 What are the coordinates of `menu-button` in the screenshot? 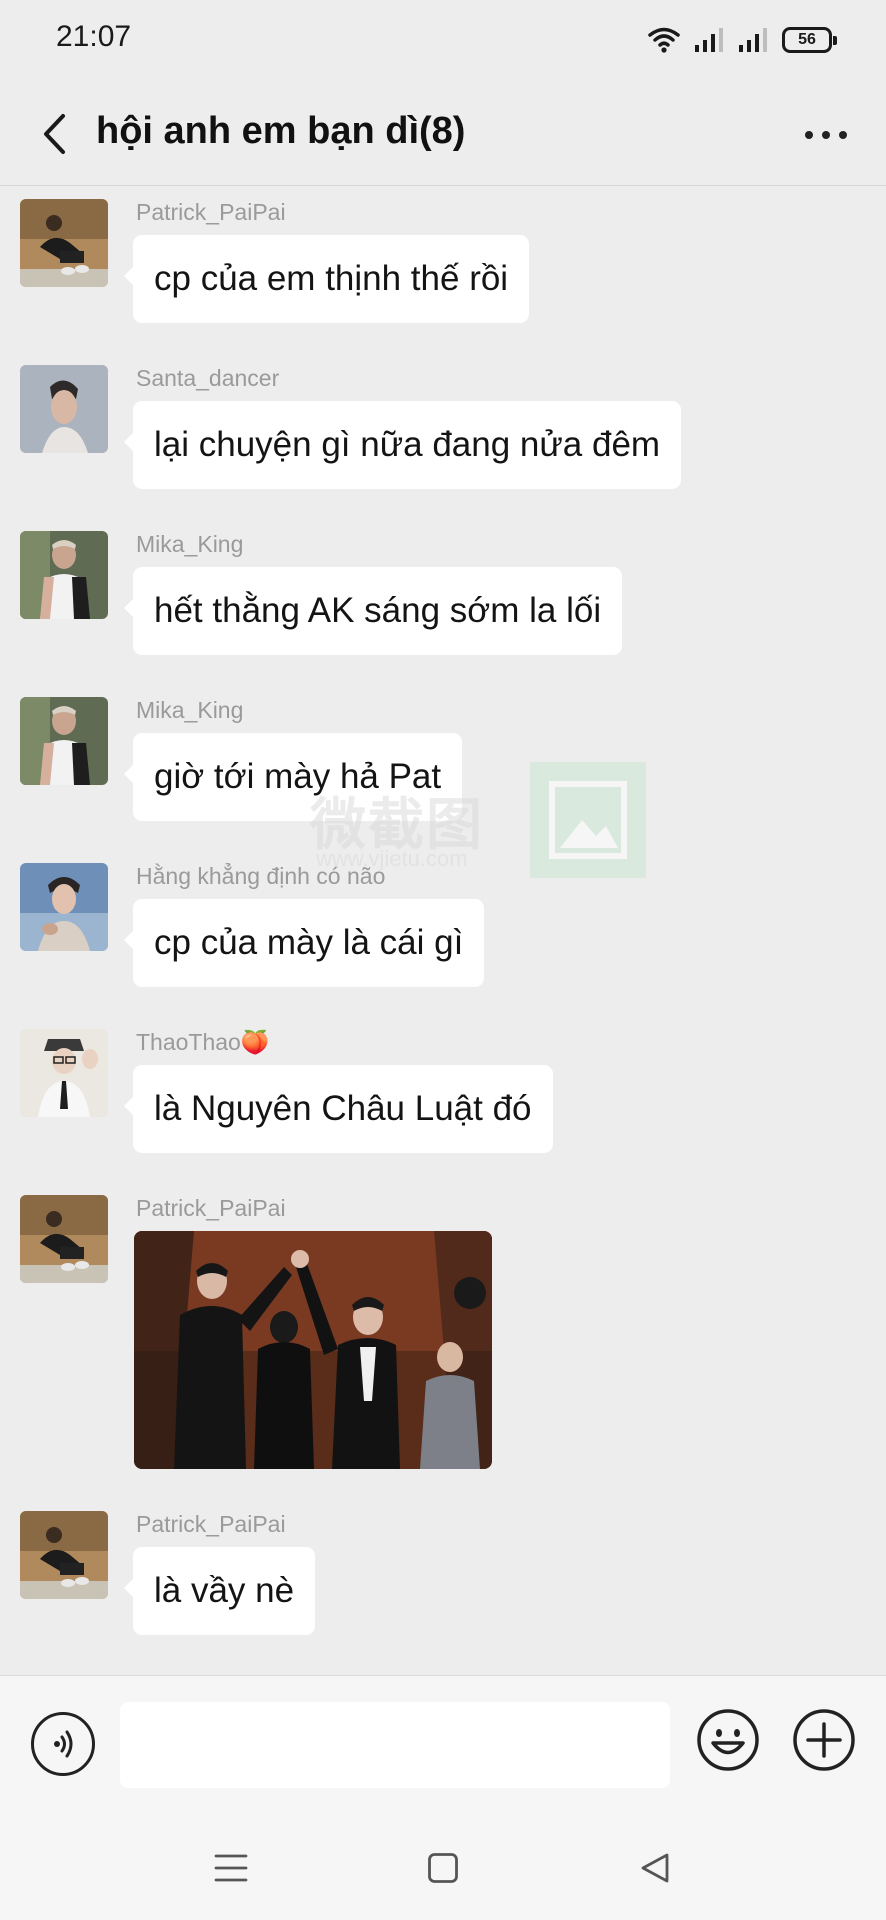 It's located at (231, 1868).